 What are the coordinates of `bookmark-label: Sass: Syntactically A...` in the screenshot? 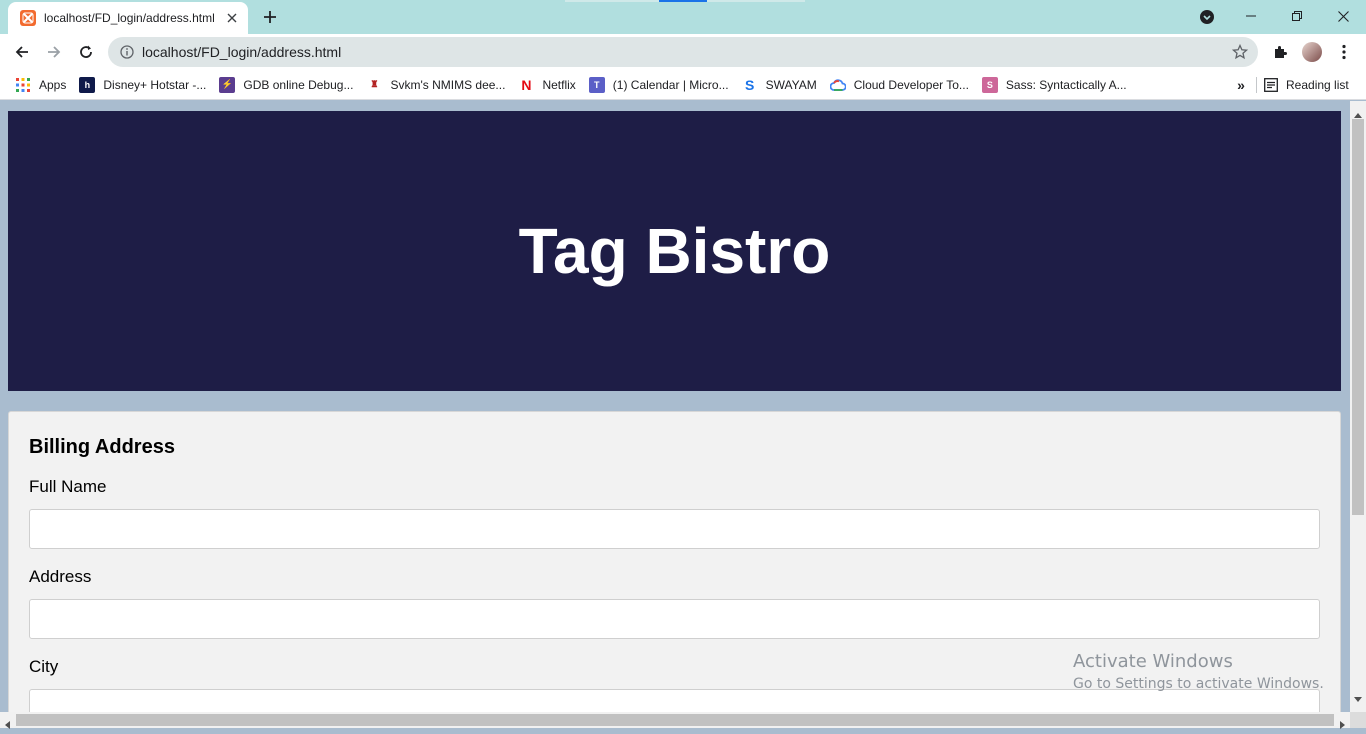 It's located at (1066, 84).